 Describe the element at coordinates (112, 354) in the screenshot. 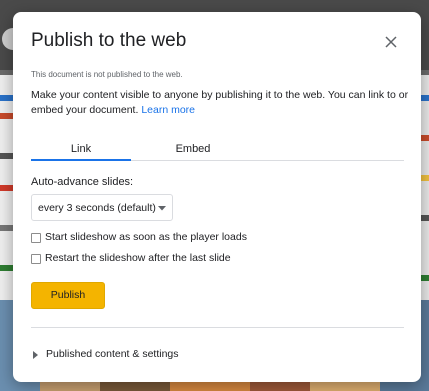

I see `published-content-label: Published content & settings` at that location.